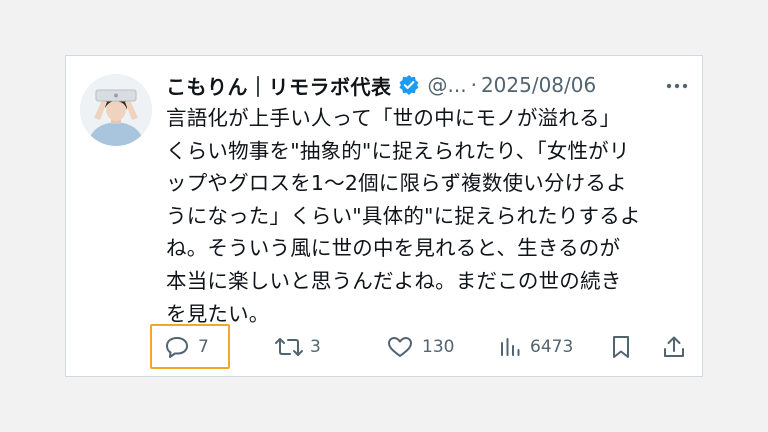  I want to click on views-button: 6473, so click(535, 347).